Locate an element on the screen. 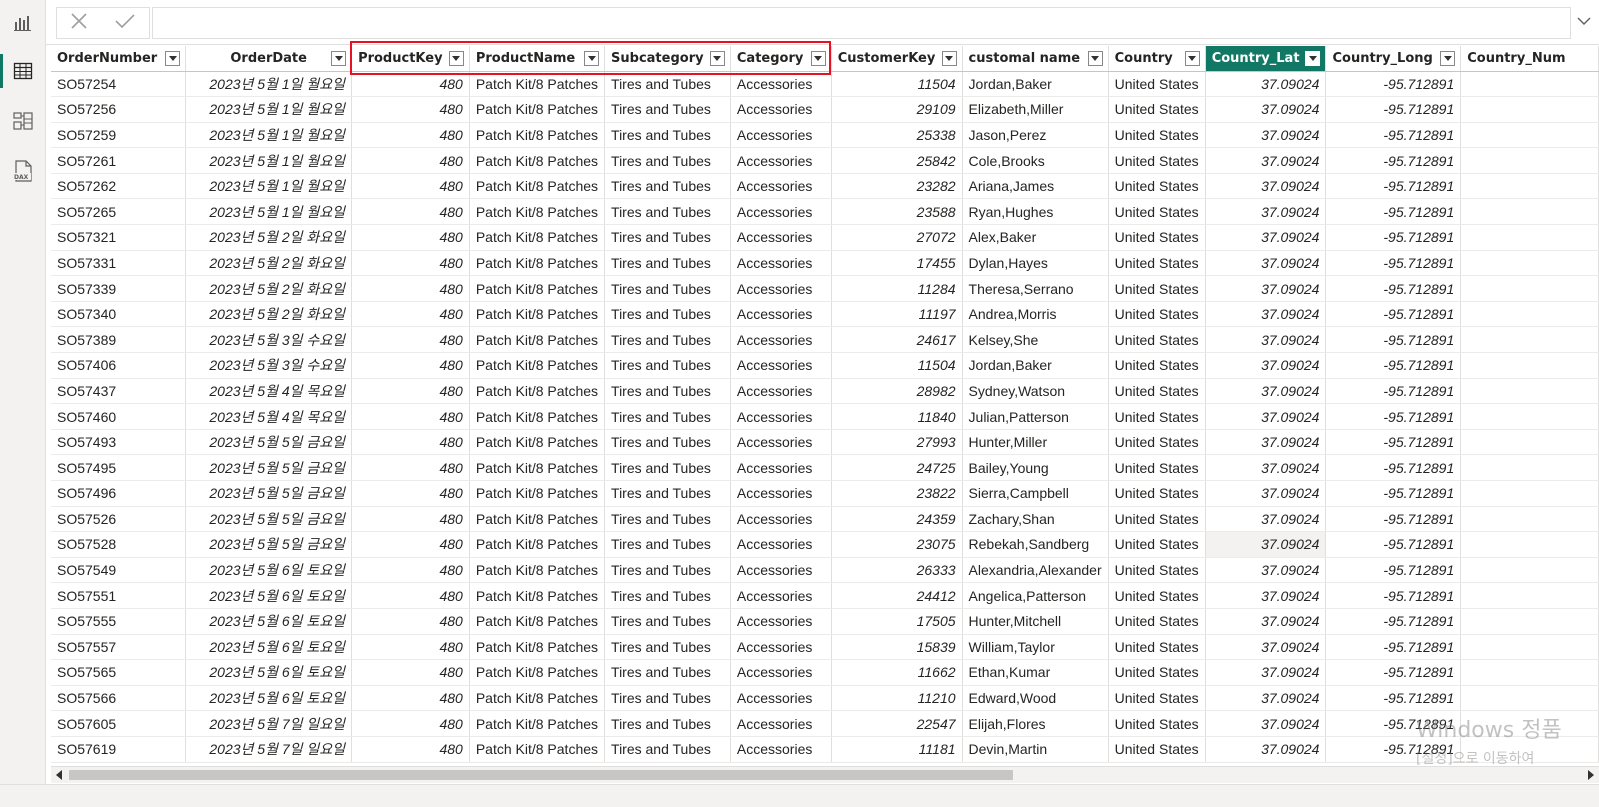  table-cell: Alex,Baker is located at coordinates (1035, 237).